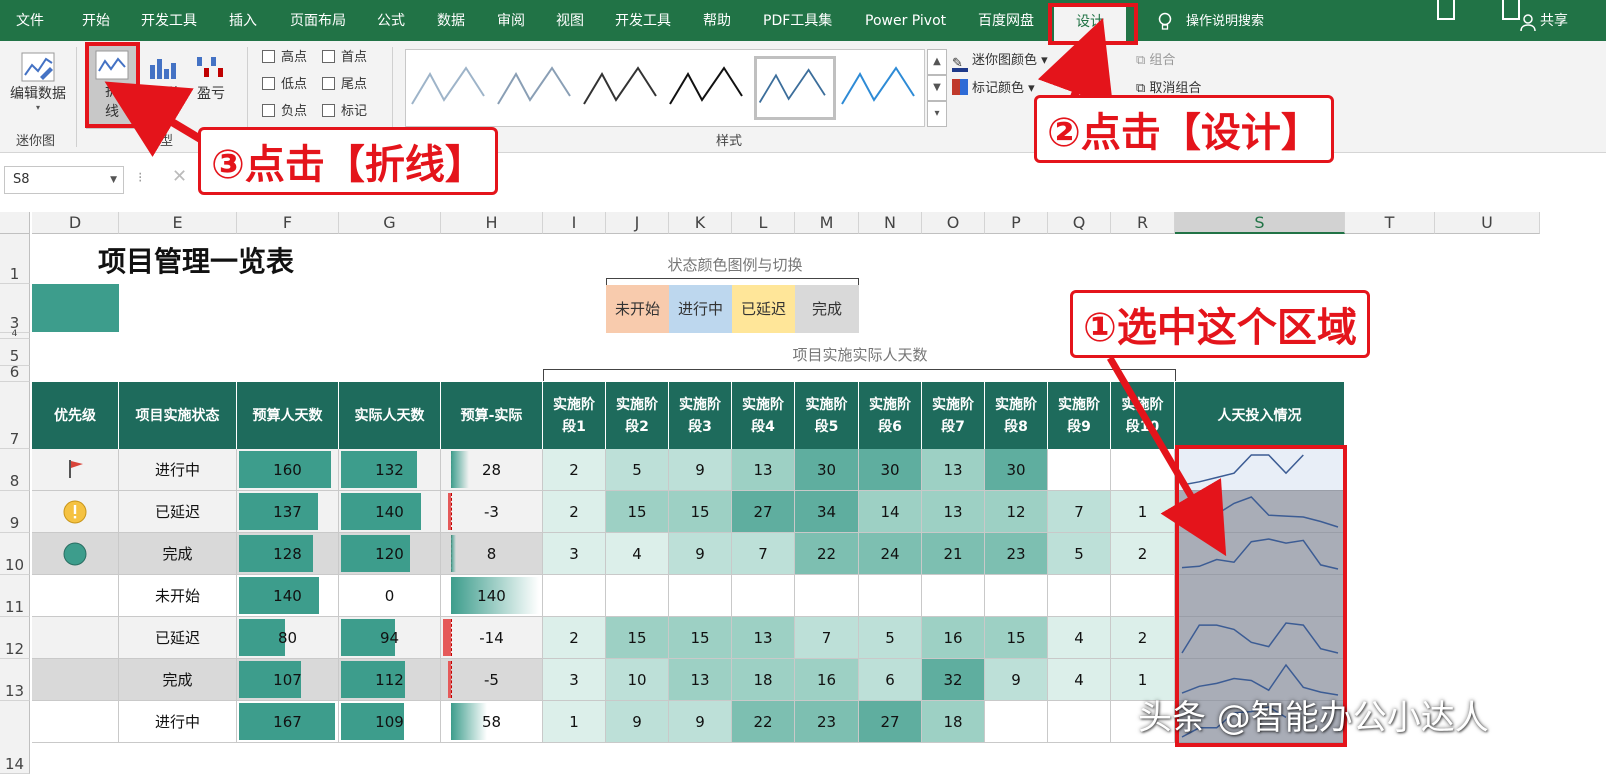 The height and width of the screenshot is (774, 1606). What do you see at coordinates (348, 161) in the screenshot?
I see `step3-callout: ③点击【折线】` at bounding box center [348, 161].